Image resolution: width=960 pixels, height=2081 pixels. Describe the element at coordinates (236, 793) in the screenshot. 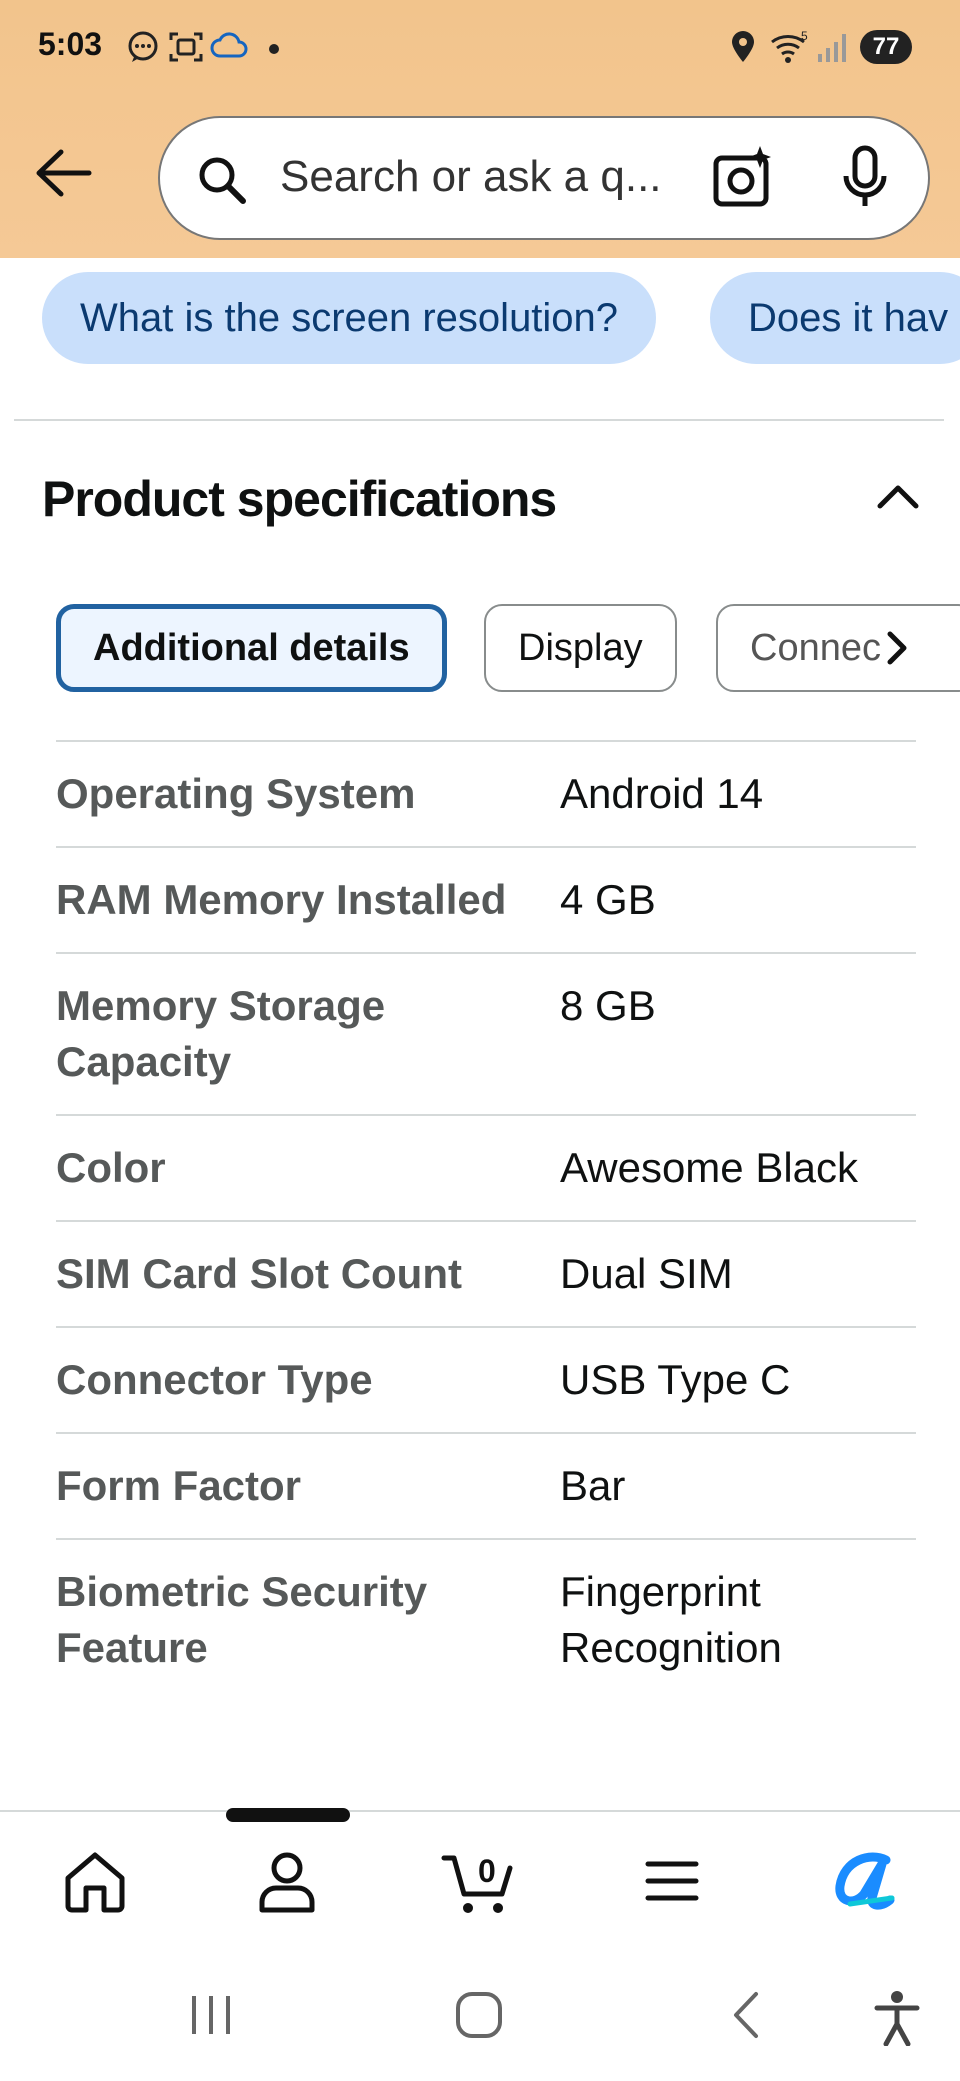

I see `spec-key: Operating System` at that location.